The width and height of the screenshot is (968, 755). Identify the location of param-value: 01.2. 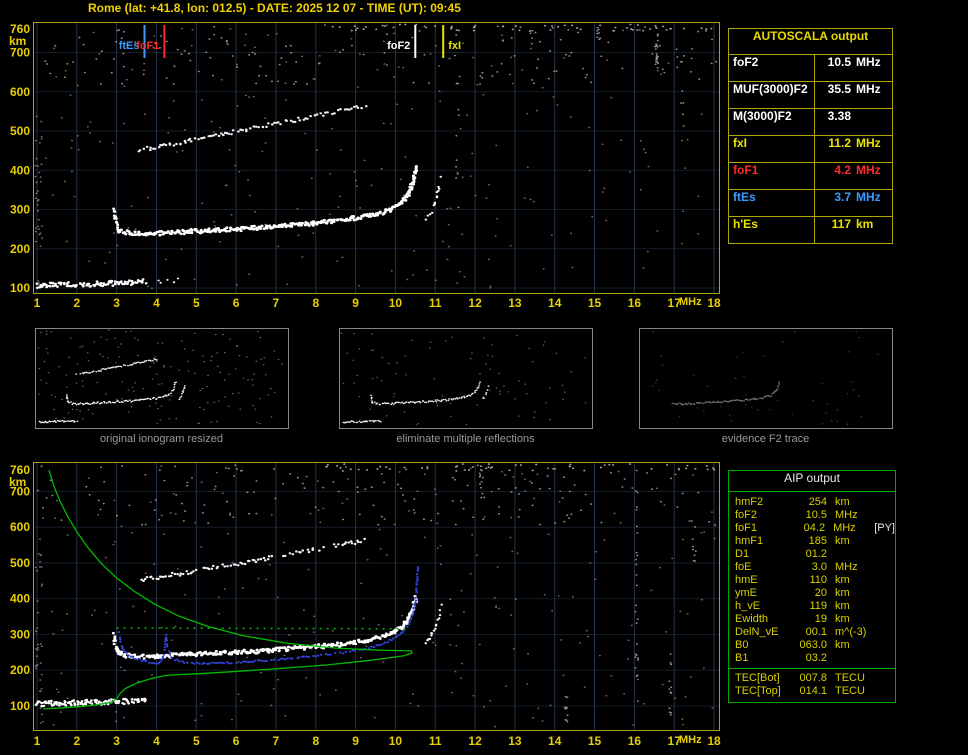
(816, 554).